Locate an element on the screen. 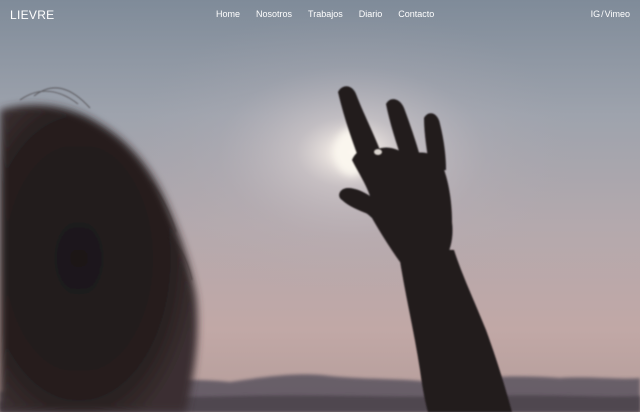  nav-link-trabajos: Trabajos is located at coordinates (325, 14).